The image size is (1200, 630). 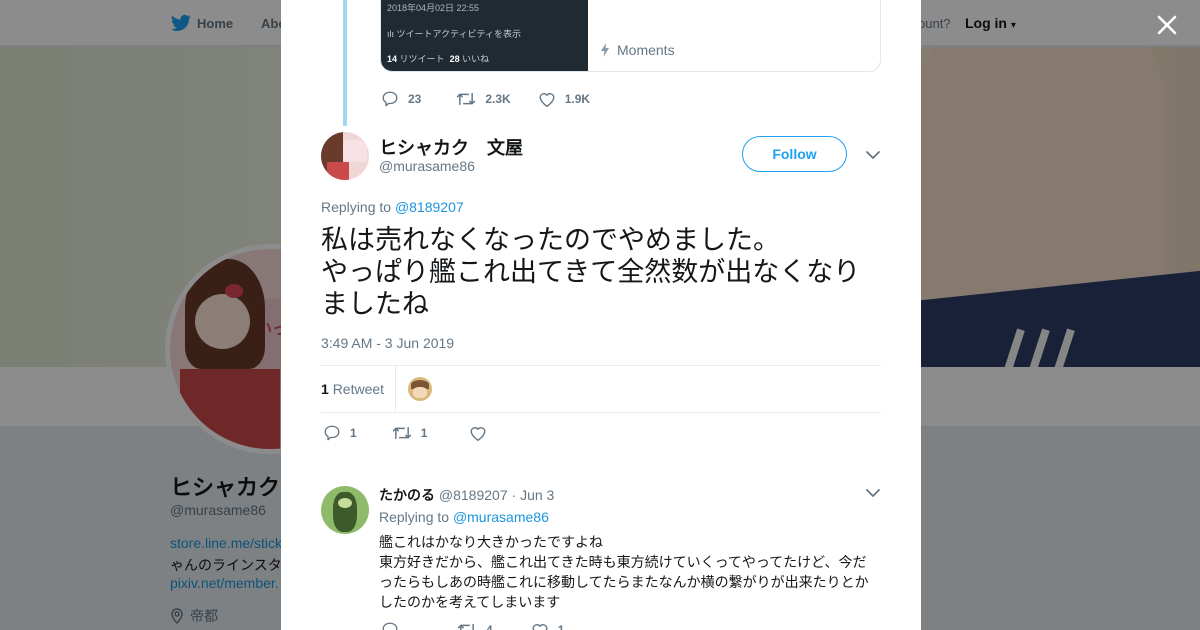 What do you see at coordinates (395, 389) in the screenshot?
I see `stats-divider` at bounding box center [395, 389].